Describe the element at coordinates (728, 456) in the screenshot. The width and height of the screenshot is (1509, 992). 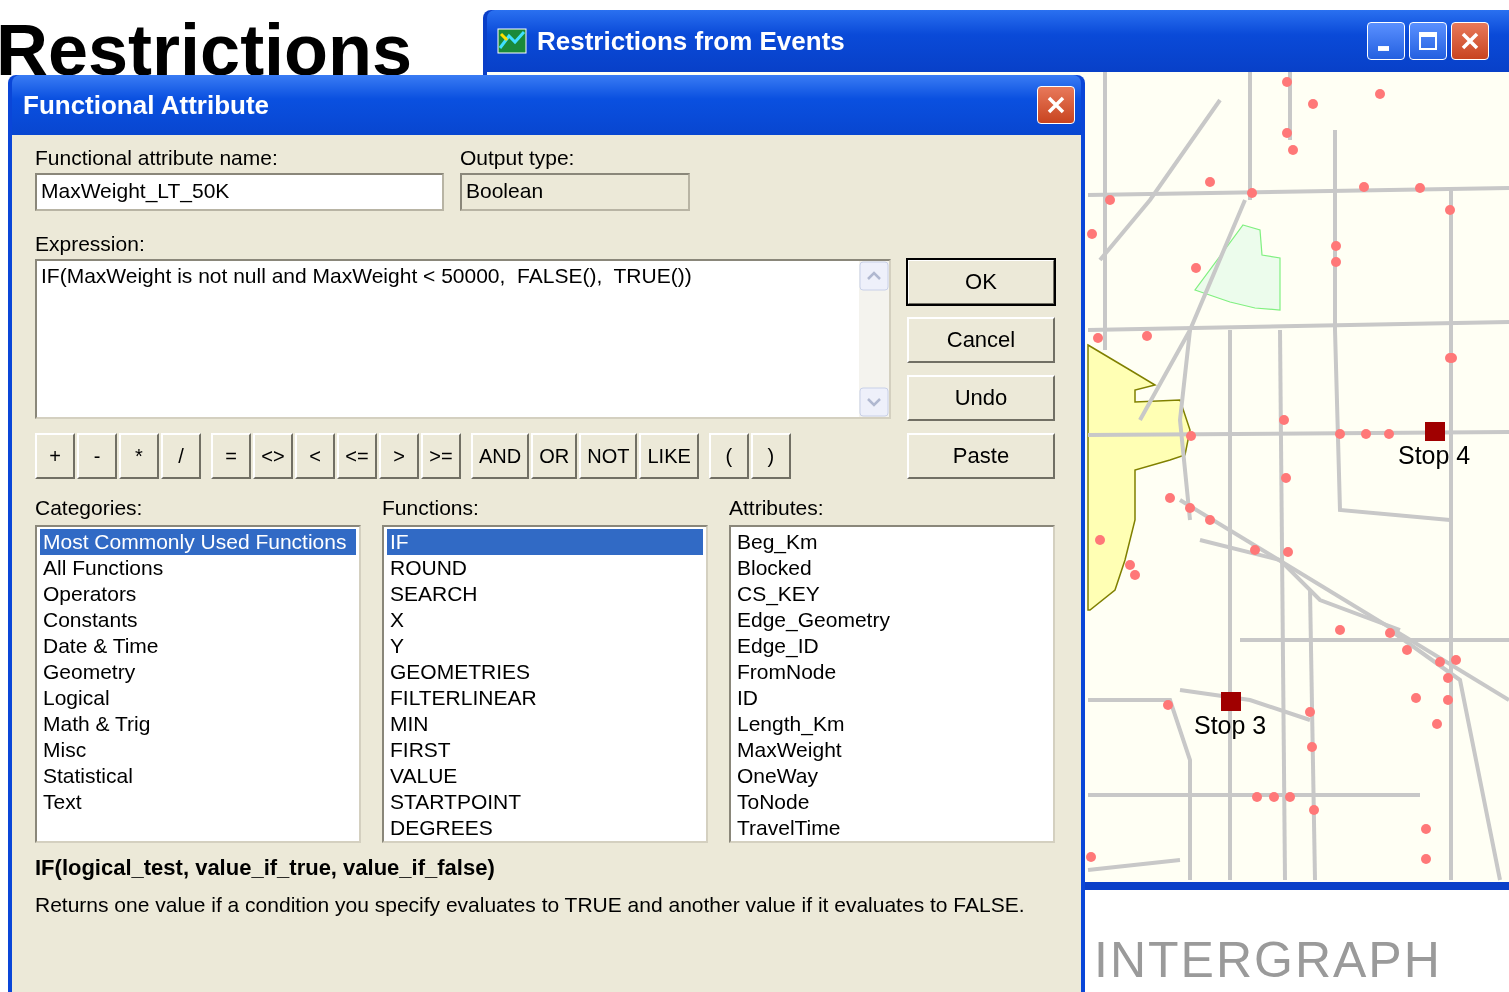
I see `operator-button: (` at that location.